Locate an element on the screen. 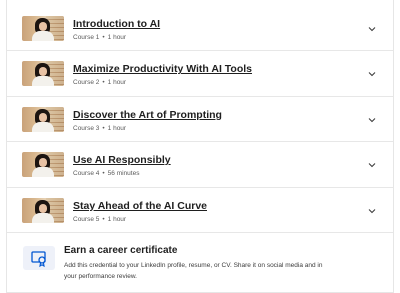  course-title: Use AI Responsibly is located at coordinates (122, 160).